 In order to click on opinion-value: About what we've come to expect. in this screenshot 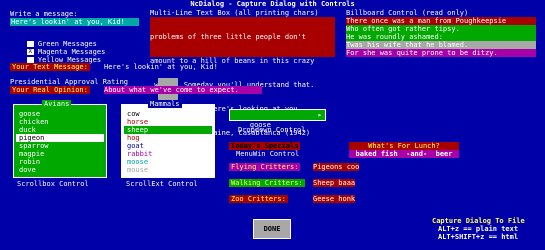, I will do `click(183, 90)`.